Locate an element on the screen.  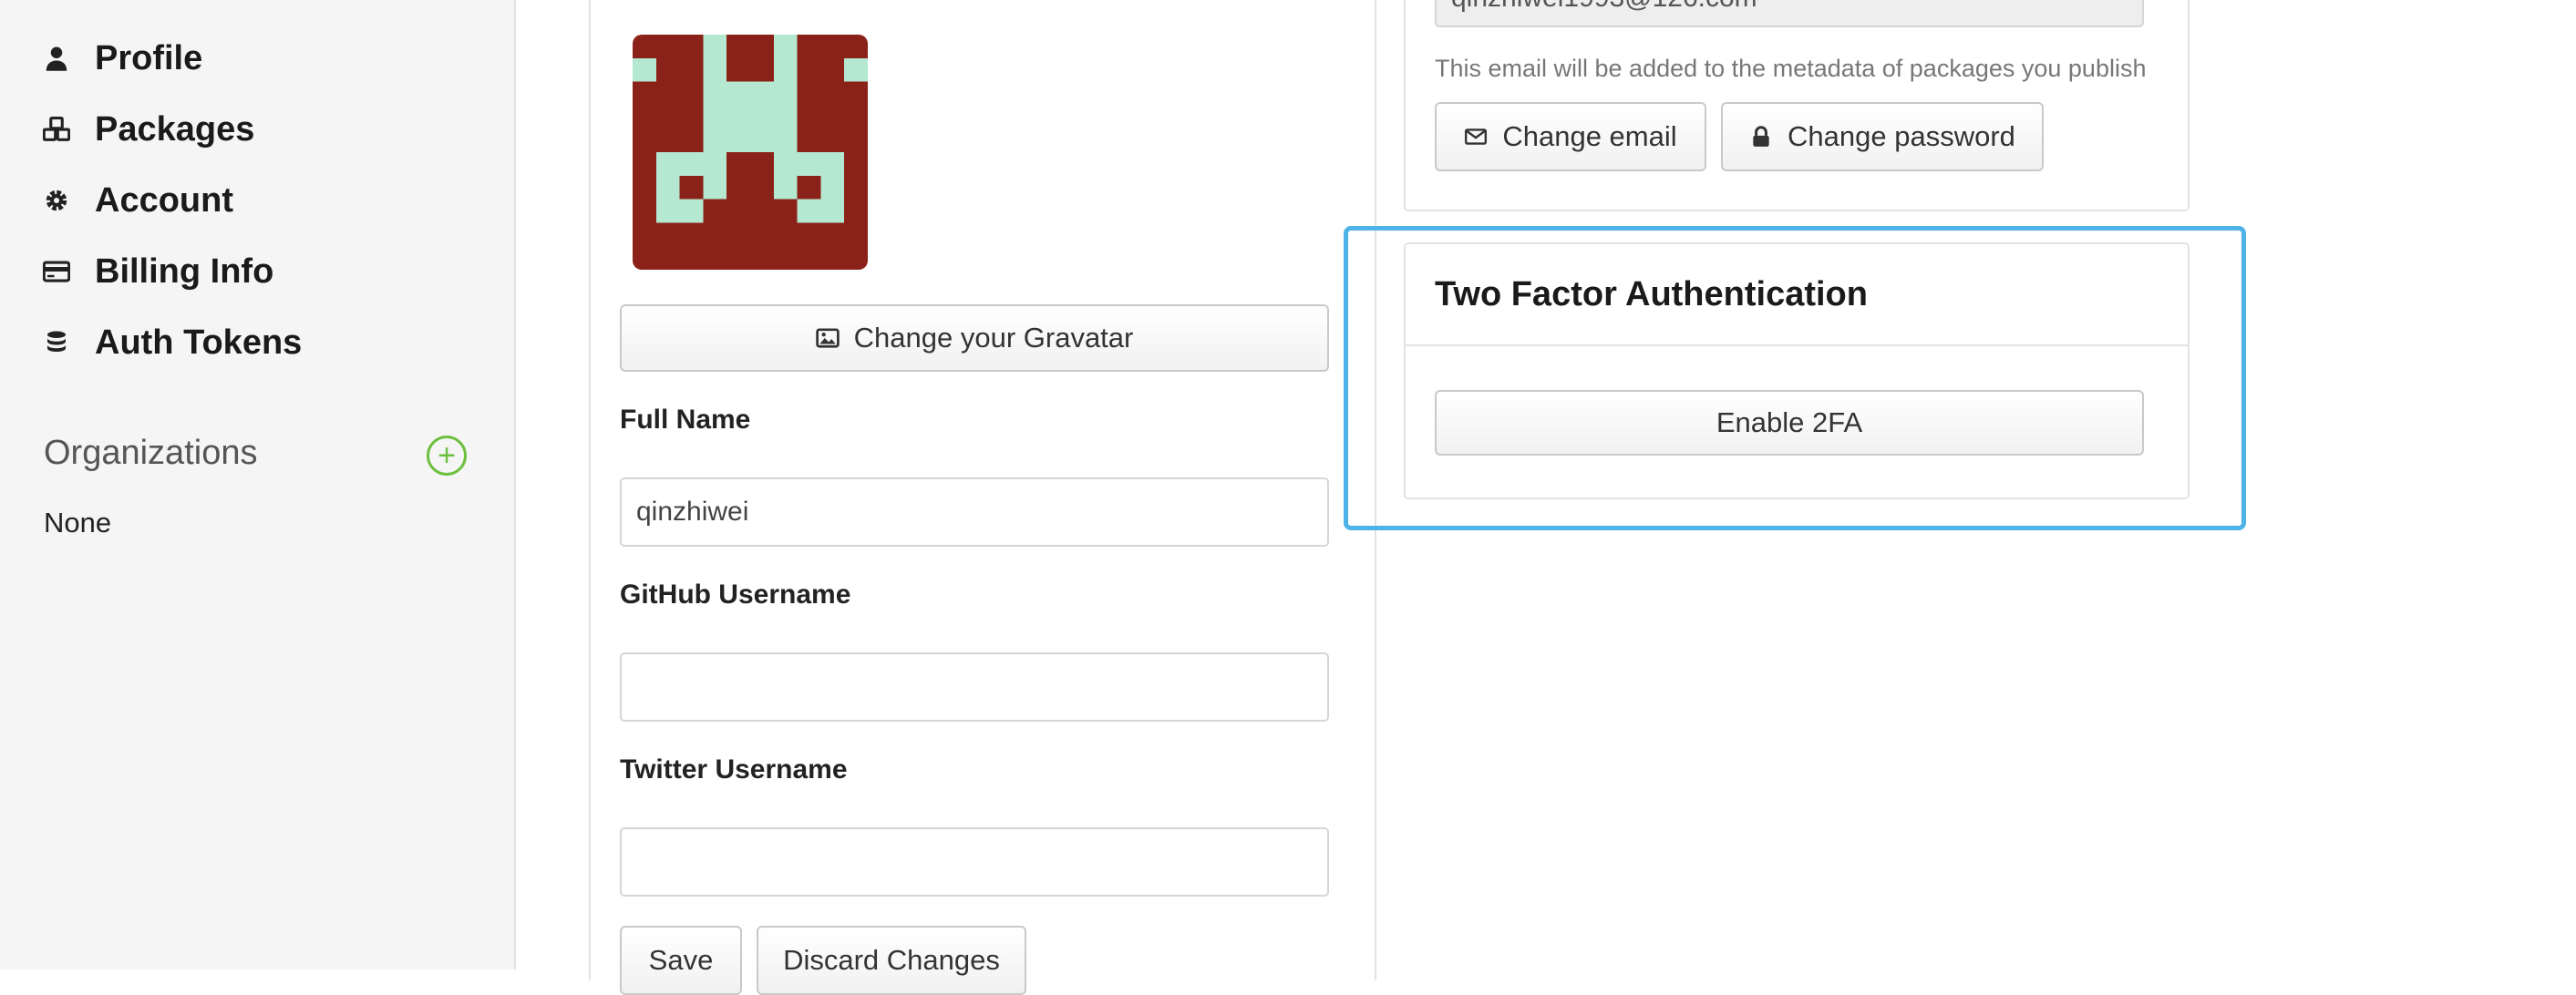
twitter-username-label: Twitter Username is located at coordinates (734, 769).